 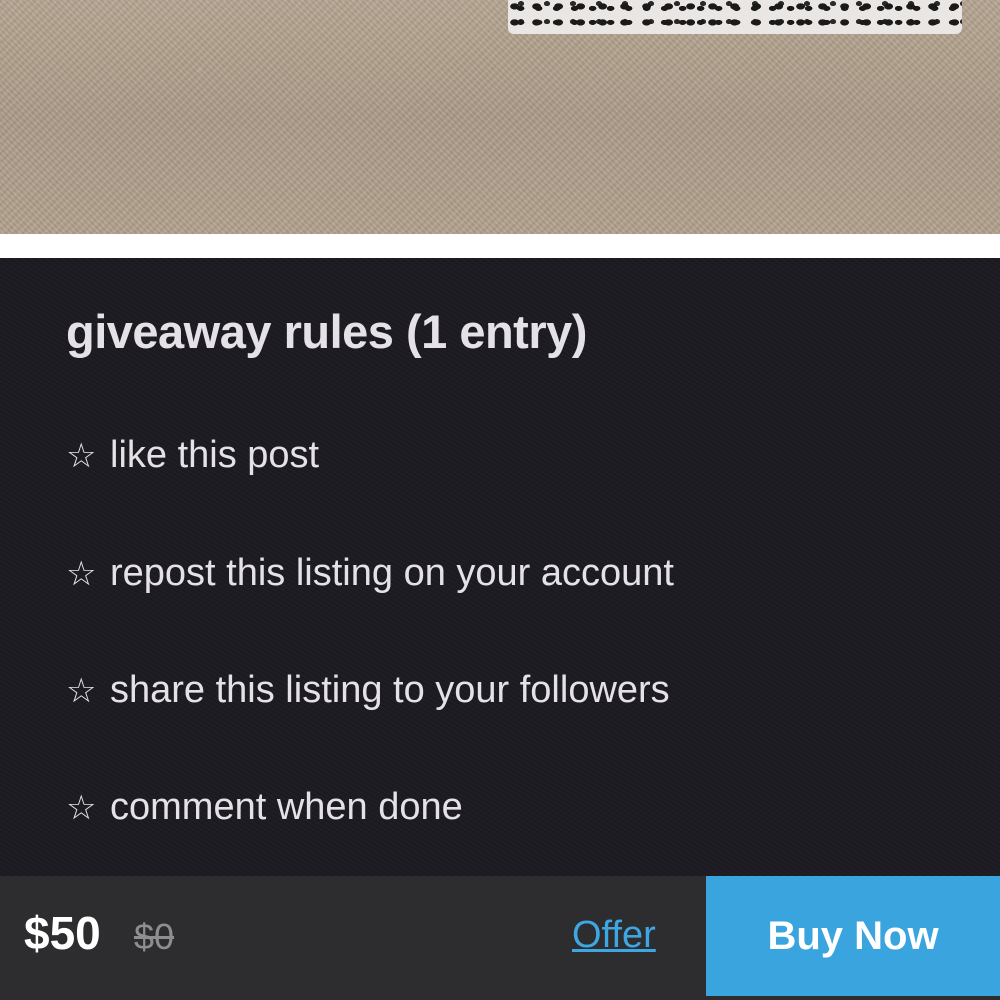 I want to click on original-price: $0, so click(x=154, y=936).